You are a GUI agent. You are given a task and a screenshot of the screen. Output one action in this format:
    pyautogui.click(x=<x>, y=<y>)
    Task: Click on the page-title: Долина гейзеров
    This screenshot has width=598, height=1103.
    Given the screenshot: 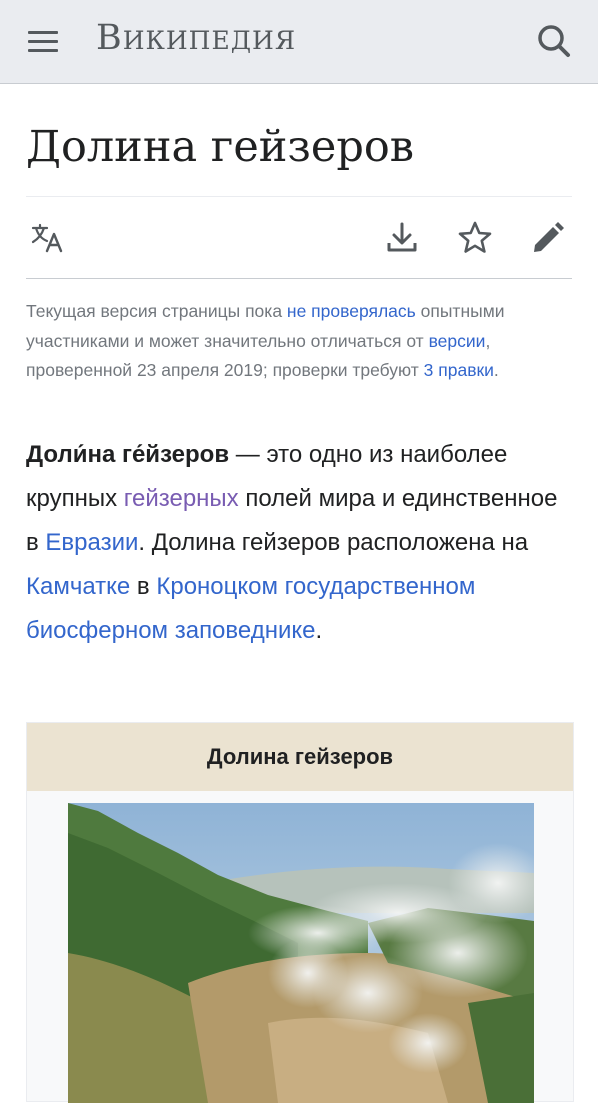 What is the action you would take?
    pyautogui.click(x=220, y=147)
    